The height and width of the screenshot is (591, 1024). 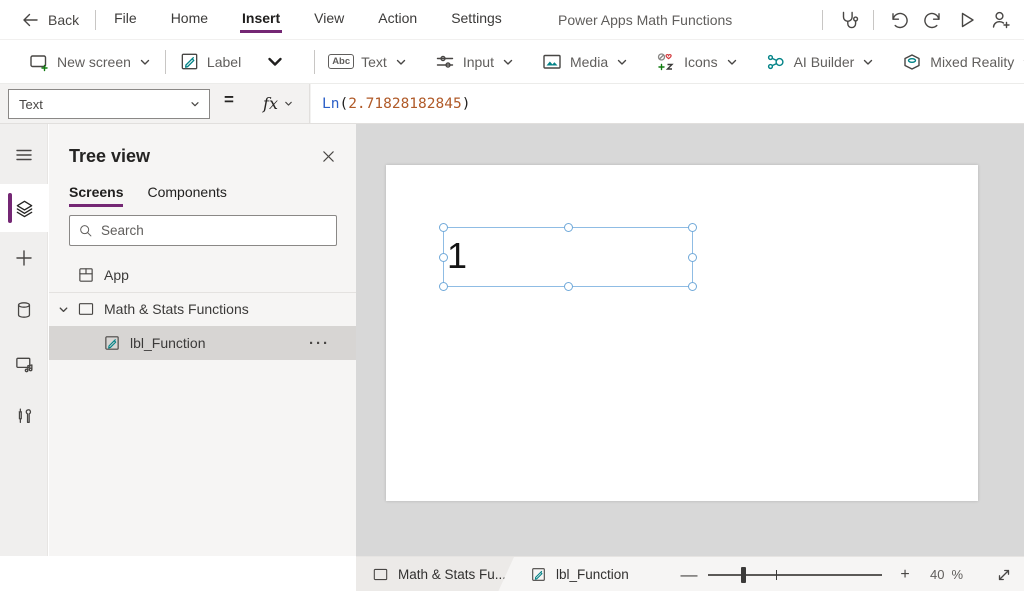 I want to click on formula-input: Ln(2.71828182845), so click(x=667, y=103).